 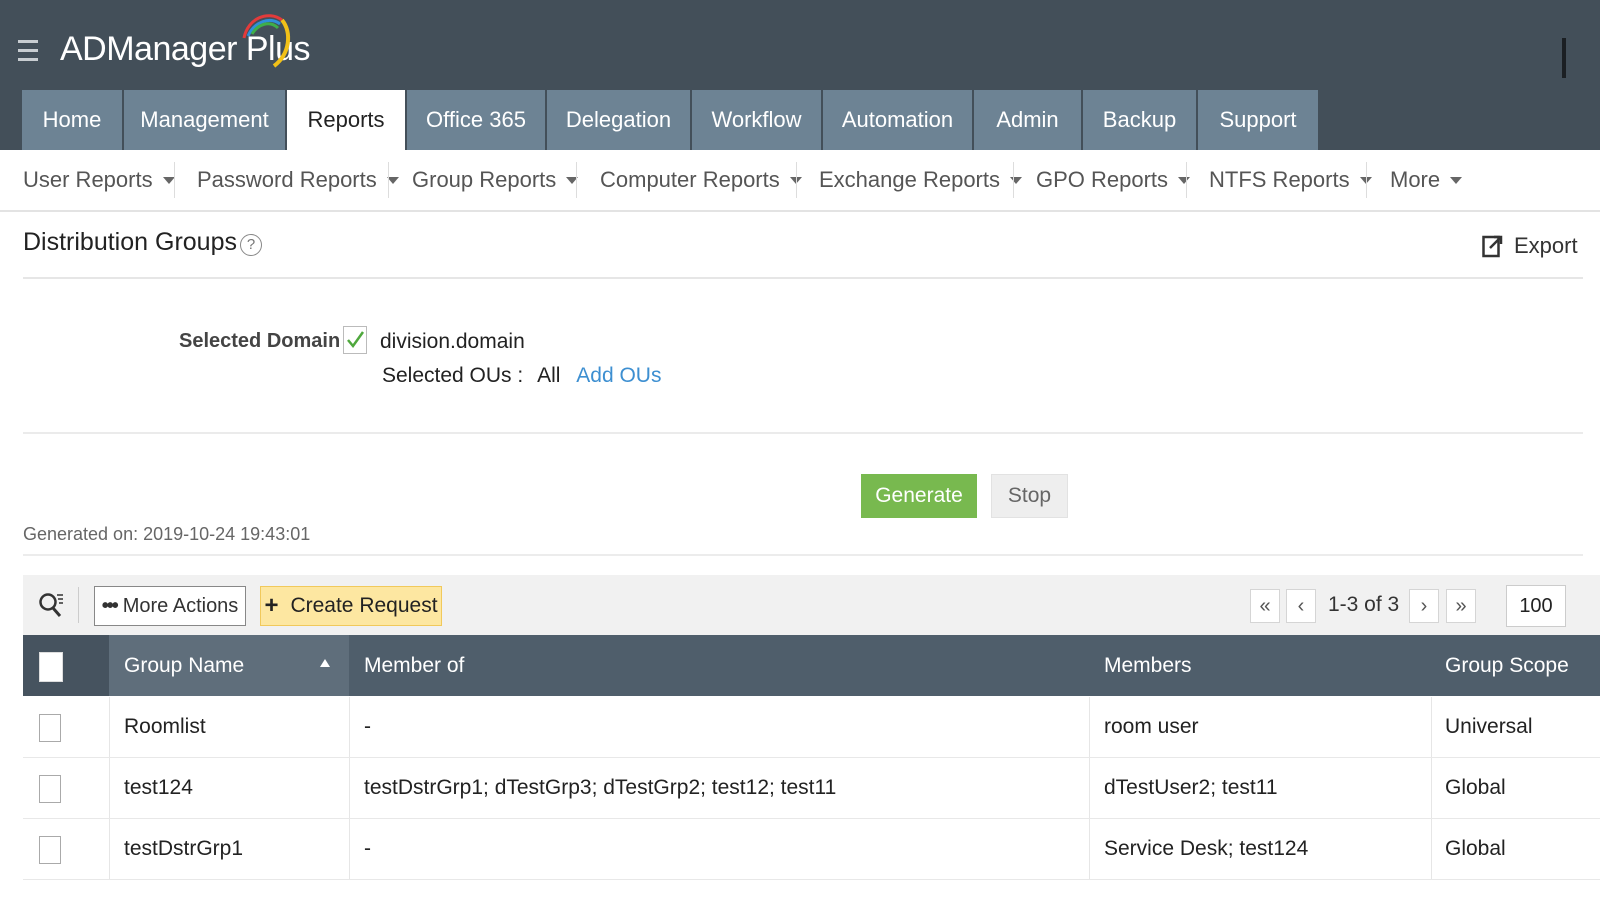 What do you see at coordinates (484, 179) in the screenshot?
I see `subnav-label: Group Reports` at bounding box center [484, 179].